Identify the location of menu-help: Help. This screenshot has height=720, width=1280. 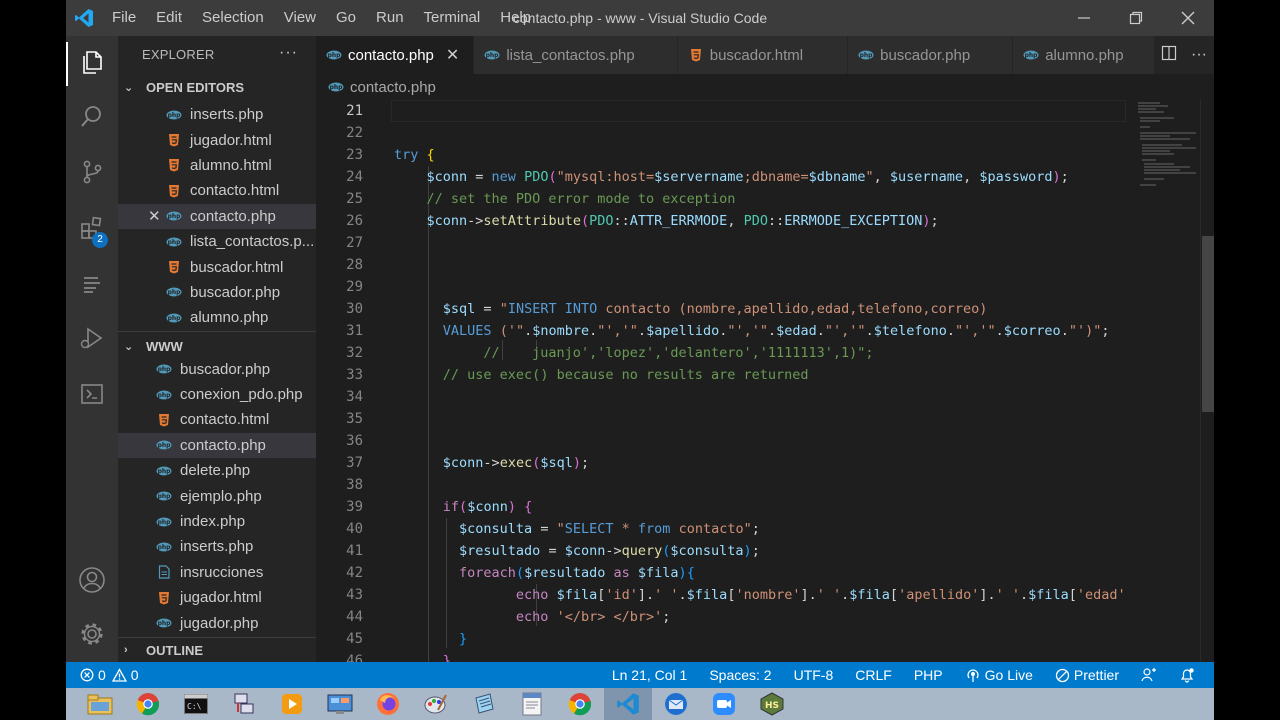
(515, 18).